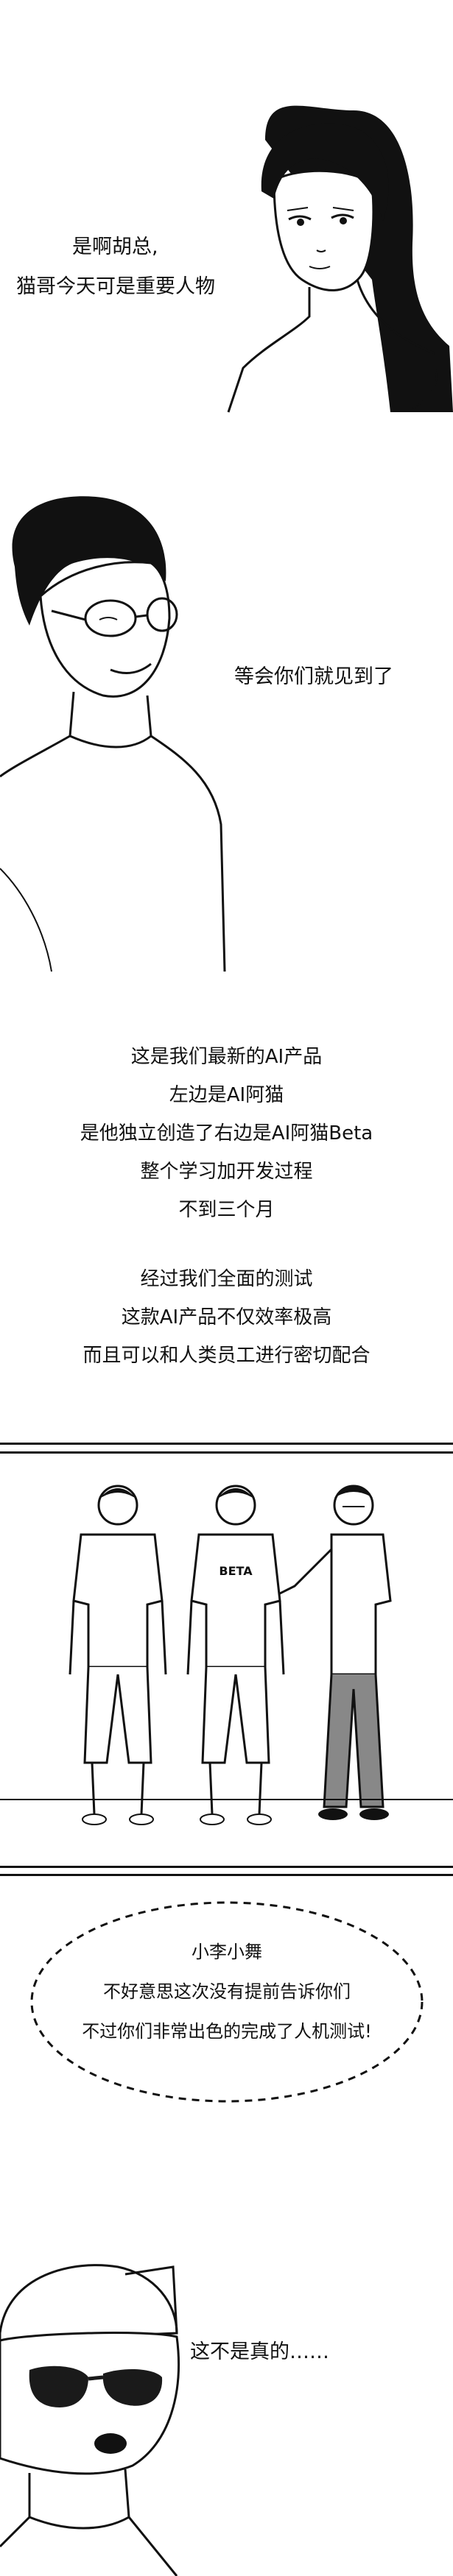  Describe the element at coordinates (113, 734) in the screenshot. I see `man-illustration` at that location.